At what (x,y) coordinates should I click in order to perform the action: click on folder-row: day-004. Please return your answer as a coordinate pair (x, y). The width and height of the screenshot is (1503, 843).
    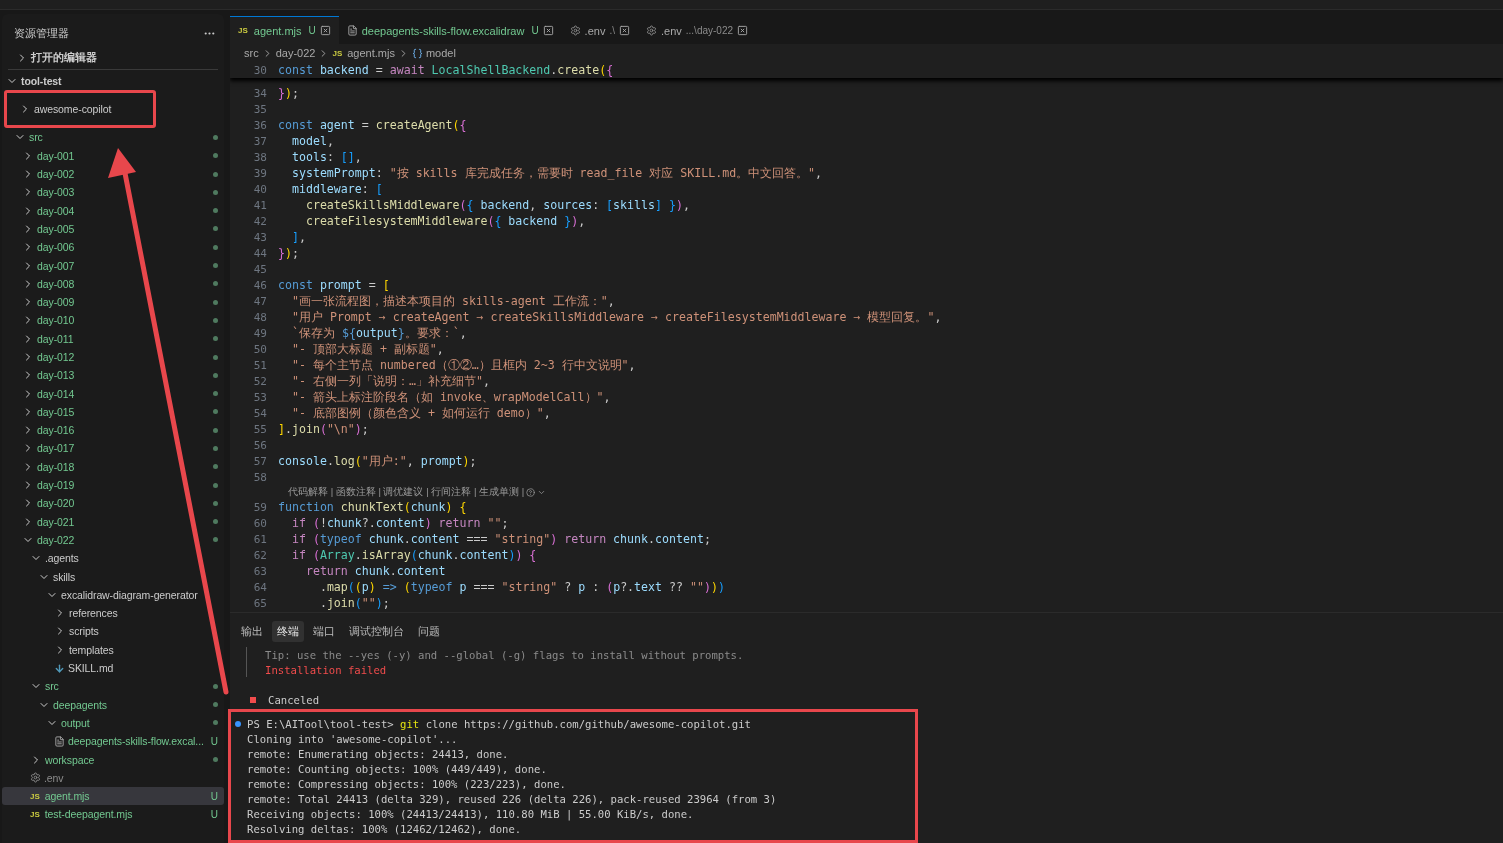
    Looking at the image, I should click on (113, 210).